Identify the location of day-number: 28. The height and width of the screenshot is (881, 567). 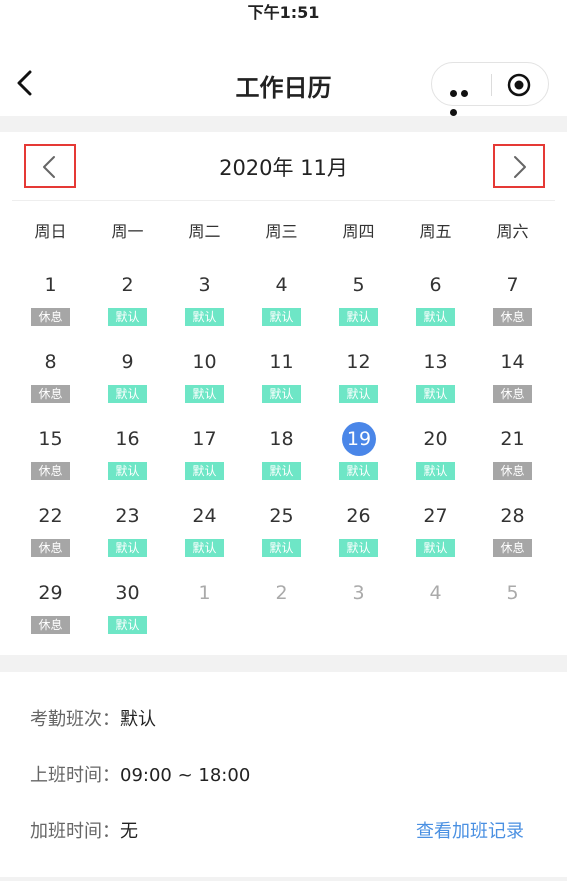
(512, 516).